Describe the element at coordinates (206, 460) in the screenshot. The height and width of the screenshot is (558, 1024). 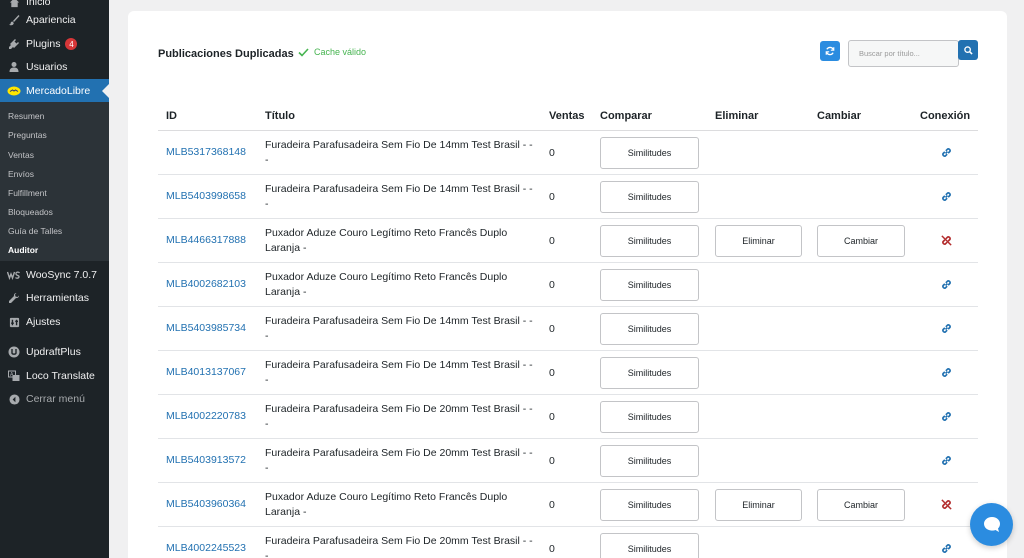
I see `listing-id-link: MLB5403913572` at that location.